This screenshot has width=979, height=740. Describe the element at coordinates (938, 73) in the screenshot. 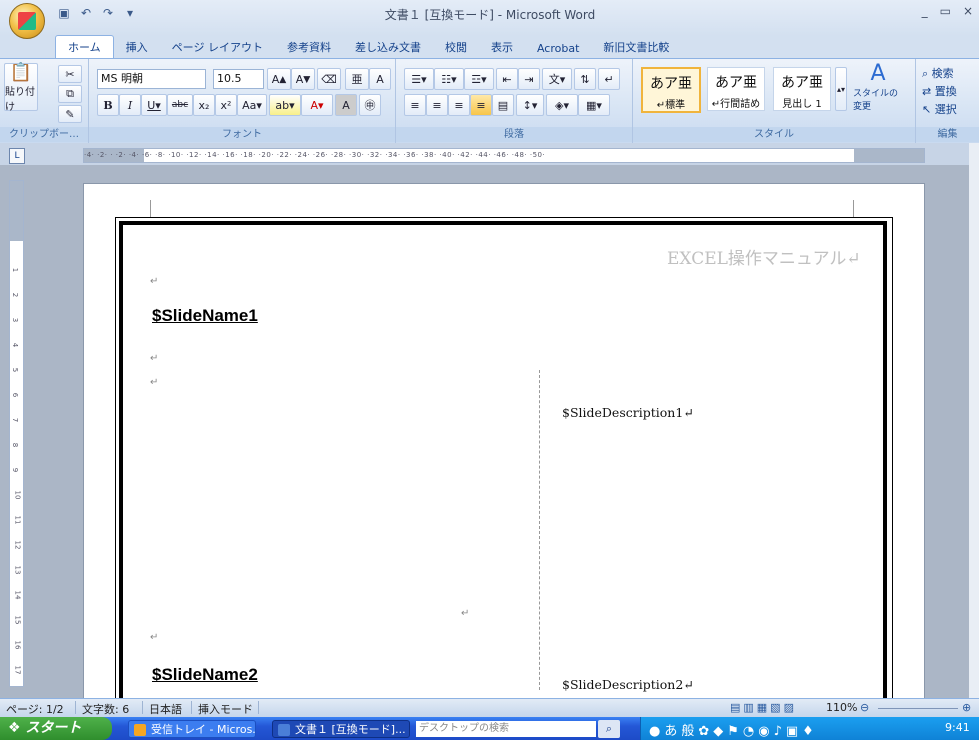

I see `find-button: ⌕ 検索` at that location.